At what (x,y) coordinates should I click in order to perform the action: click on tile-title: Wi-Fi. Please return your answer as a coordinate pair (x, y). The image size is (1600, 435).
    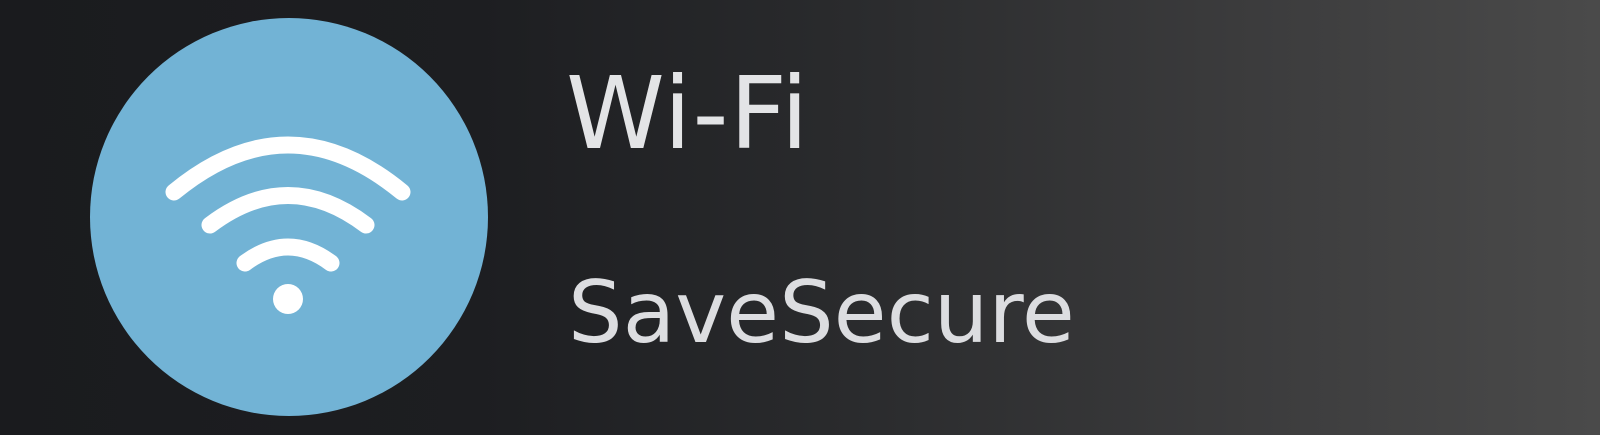
    Looking at the image, I should click on (688, 113).